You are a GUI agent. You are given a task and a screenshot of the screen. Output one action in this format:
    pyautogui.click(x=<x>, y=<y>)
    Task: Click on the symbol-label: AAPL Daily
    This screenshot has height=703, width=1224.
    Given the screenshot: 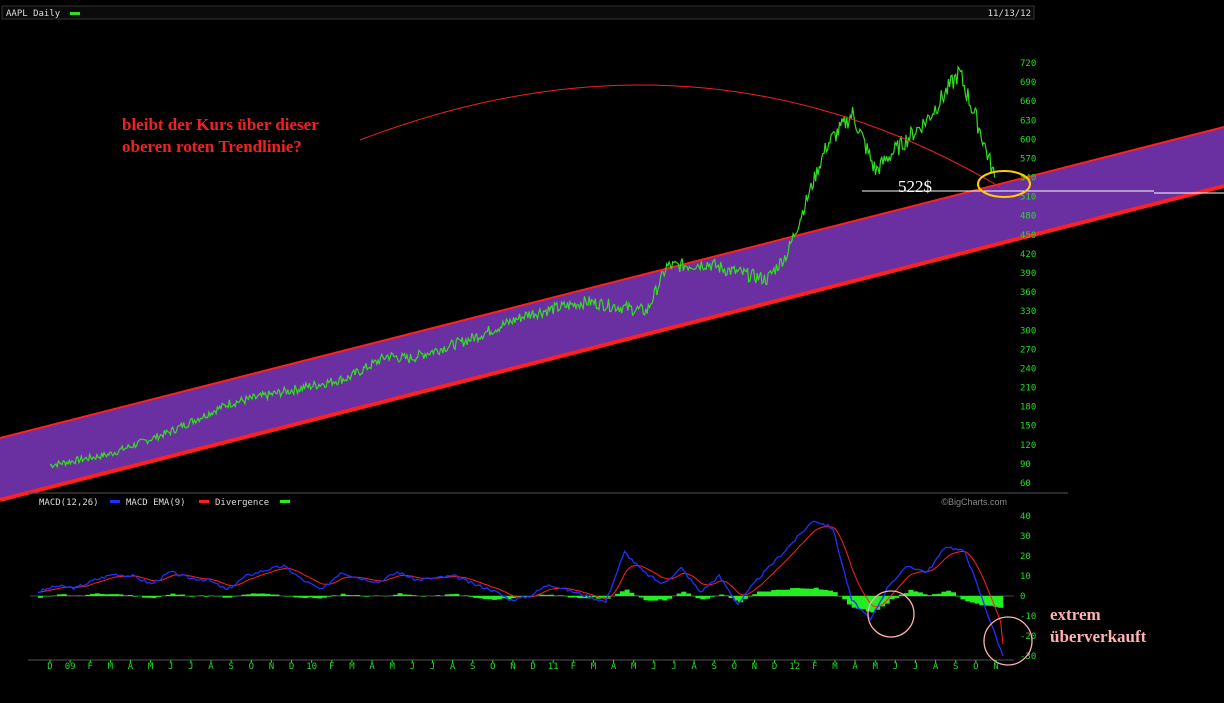 What is the action you would take?
    pyautogui.click(x=33, y=14)
    